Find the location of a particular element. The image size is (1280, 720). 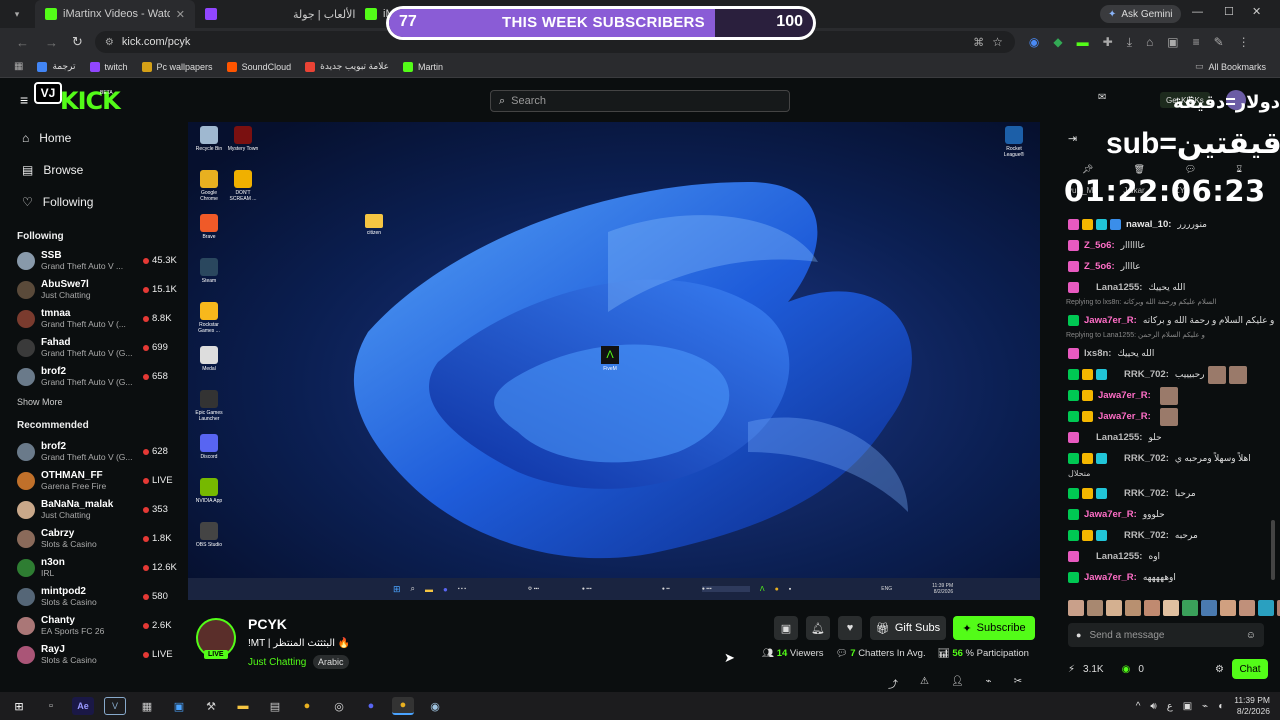

tray-icon: ◐ is located at coordinates (1221, 706).